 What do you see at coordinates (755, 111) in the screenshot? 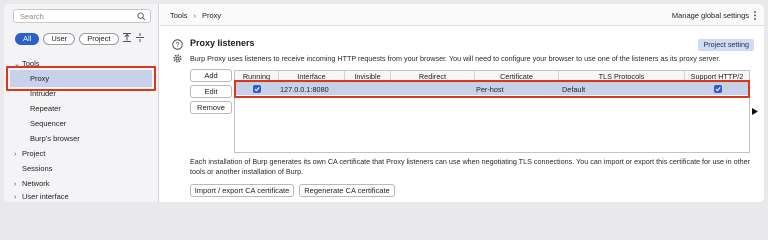
I see `scroll-right-icon` at bounding box center [755, 111].